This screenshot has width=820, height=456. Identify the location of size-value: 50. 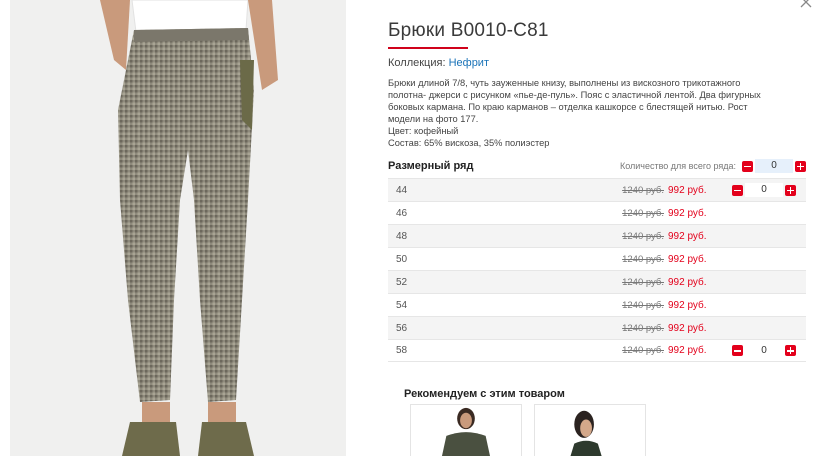
(402, 259).